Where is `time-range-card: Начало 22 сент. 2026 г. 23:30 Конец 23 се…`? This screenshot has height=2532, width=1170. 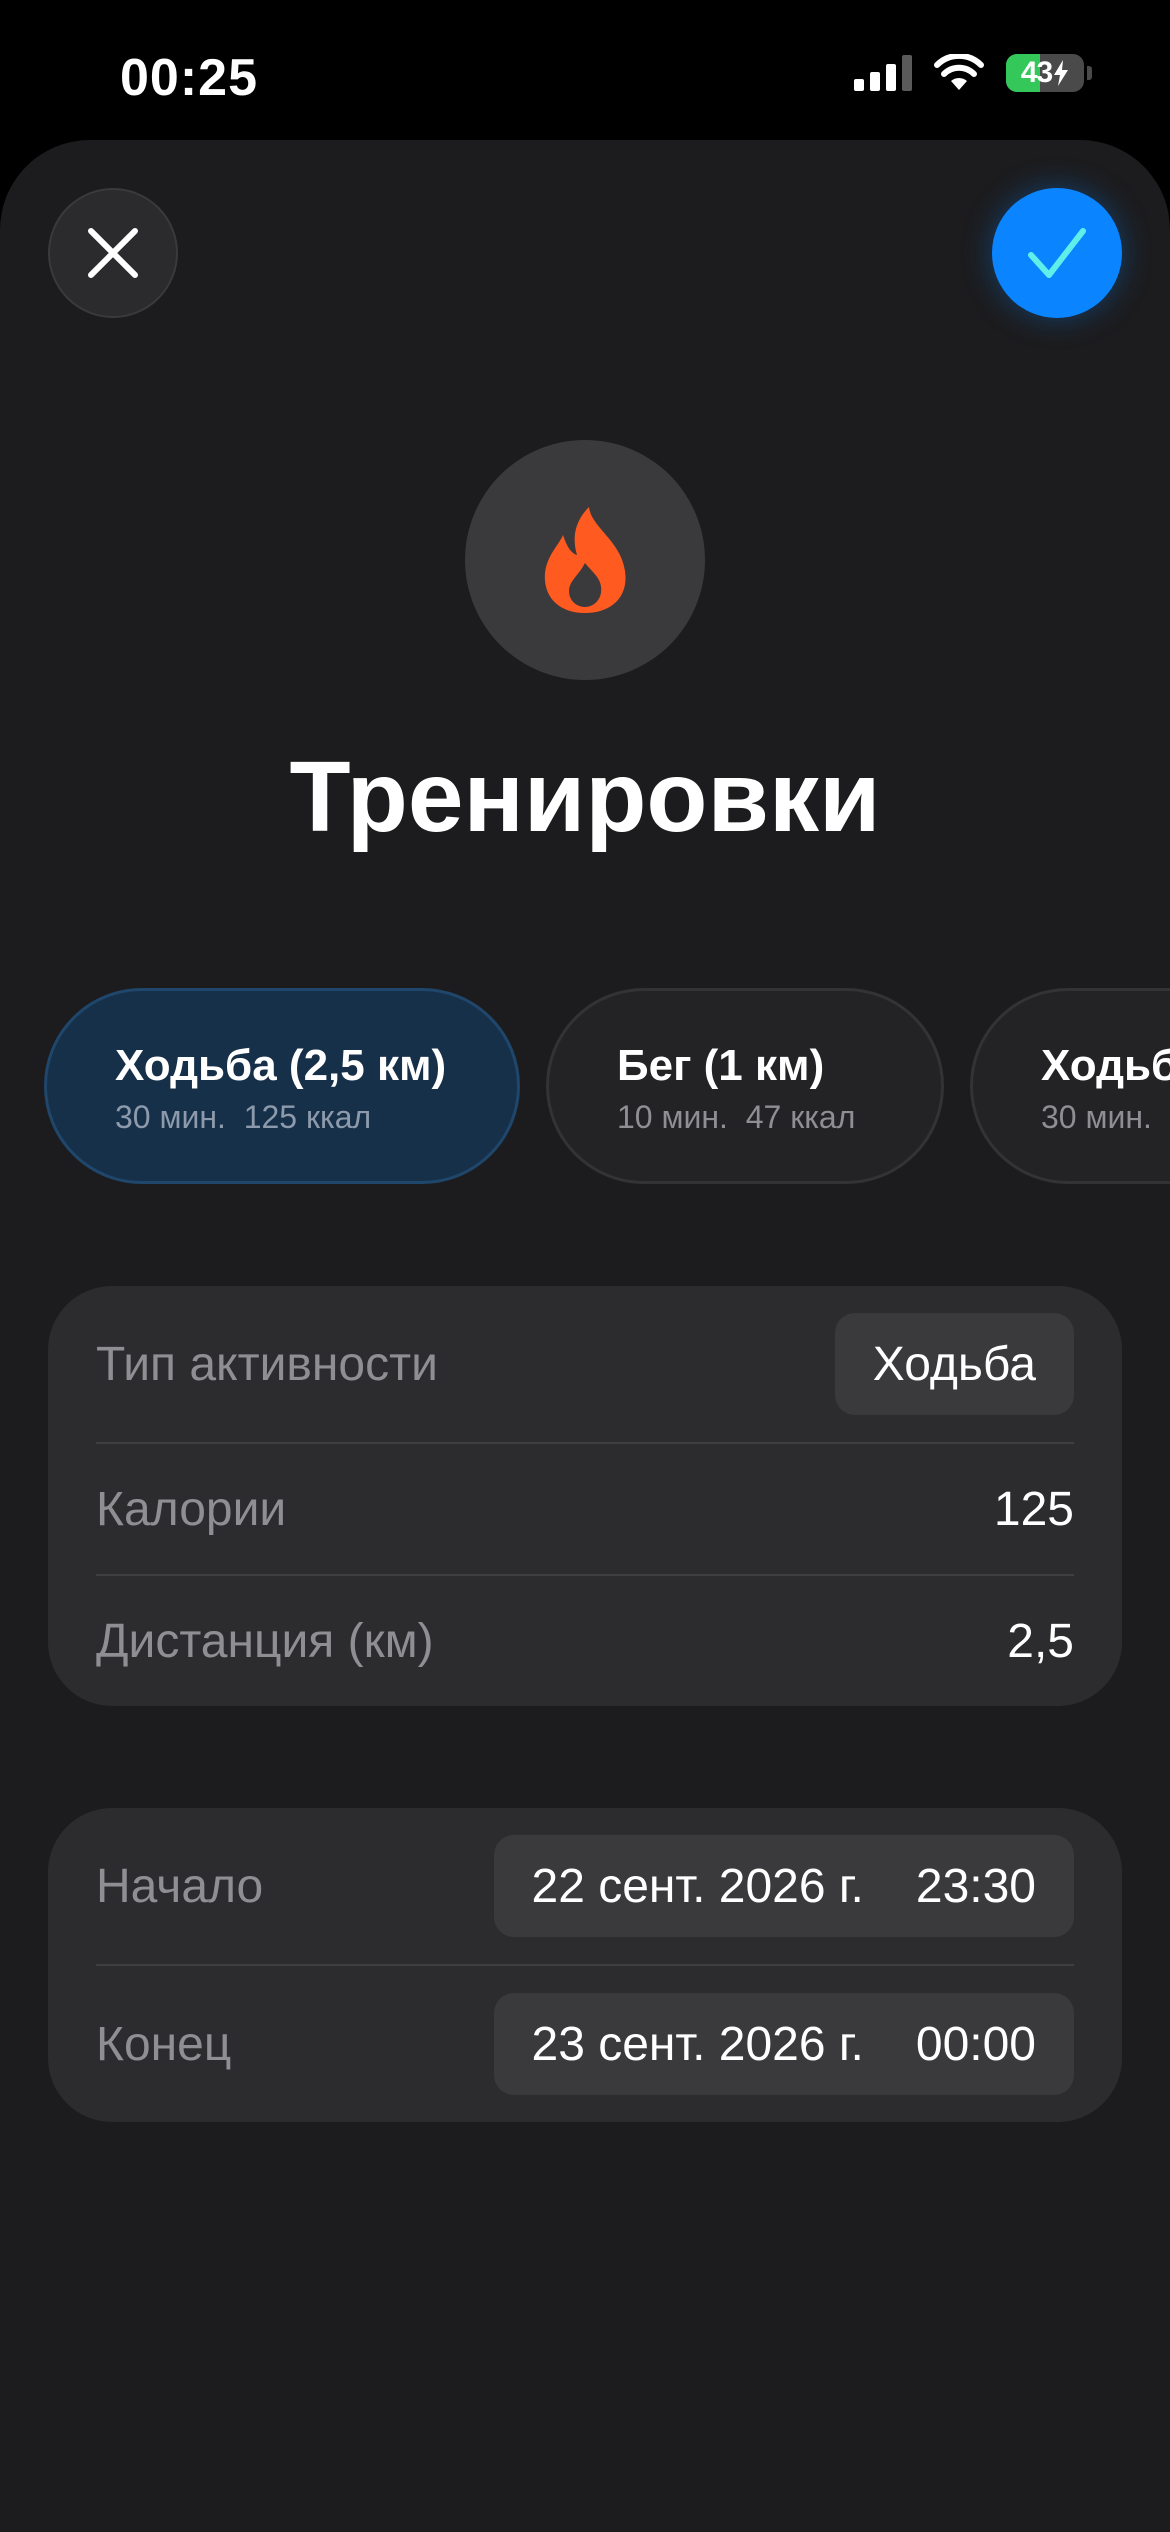
time-range-card: Начало 22 сент. 2026 г. 23:30 Конец 23 се… is located at coordinates (585, 1965).